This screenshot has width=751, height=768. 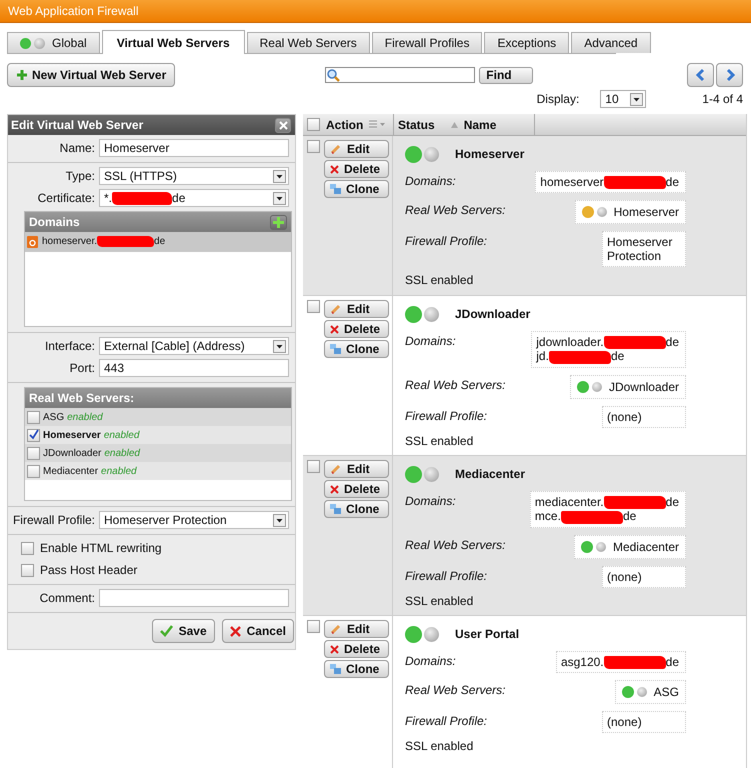 What do you see at coordinates (194, 346) in the screenshot?
I see `dropdown: External [Cable] (Address)` at bounding box center [194, 346].